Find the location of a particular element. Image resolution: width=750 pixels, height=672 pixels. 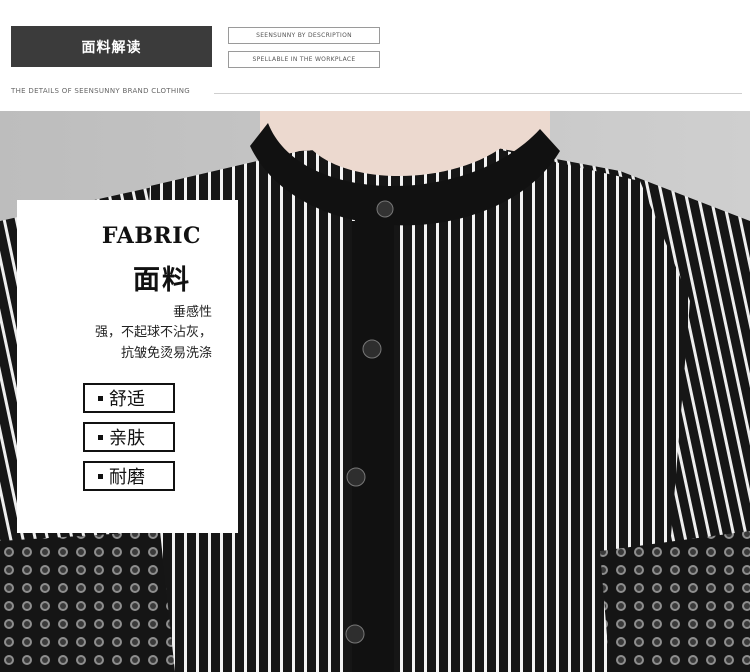

fabric-desc-line: 强，不起球不沾灰， is located at coordinates (153, 332).